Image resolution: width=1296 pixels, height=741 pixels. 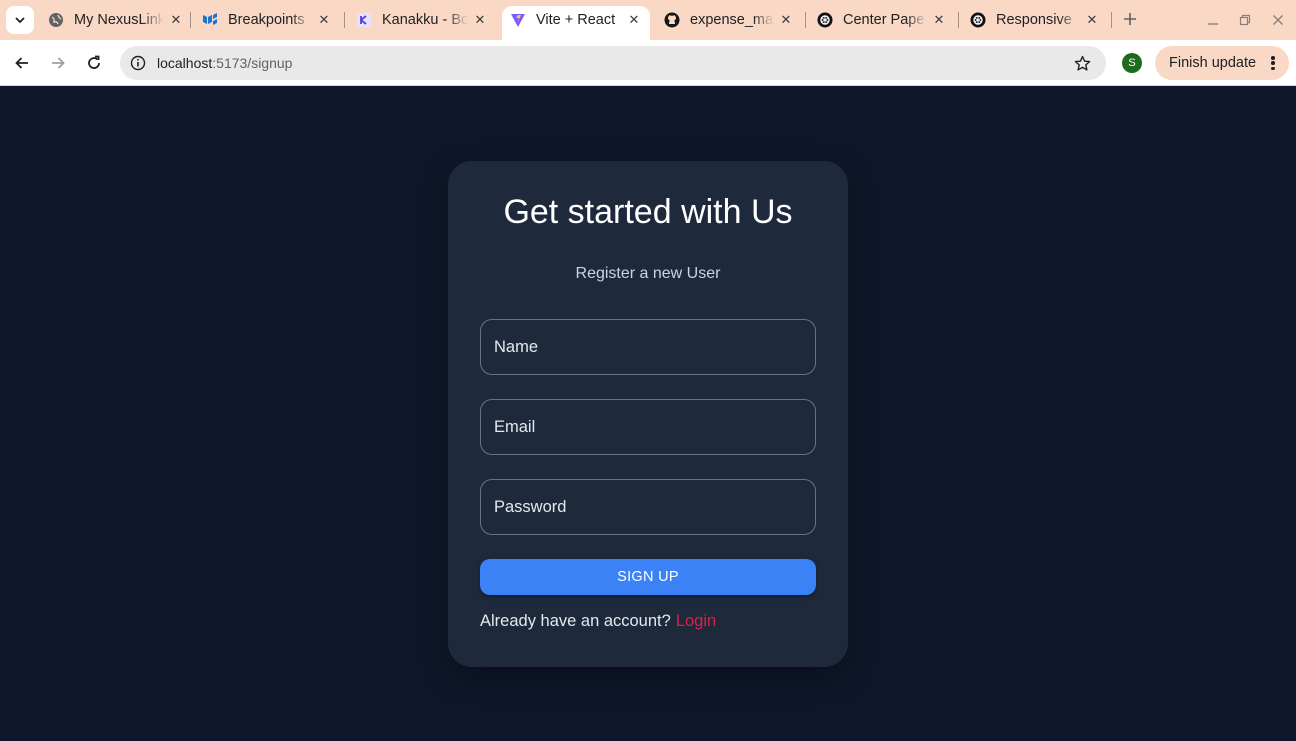 I want to click on tab-my-nexuslink: My NexusLink ✕, so click(x=116, y=20).